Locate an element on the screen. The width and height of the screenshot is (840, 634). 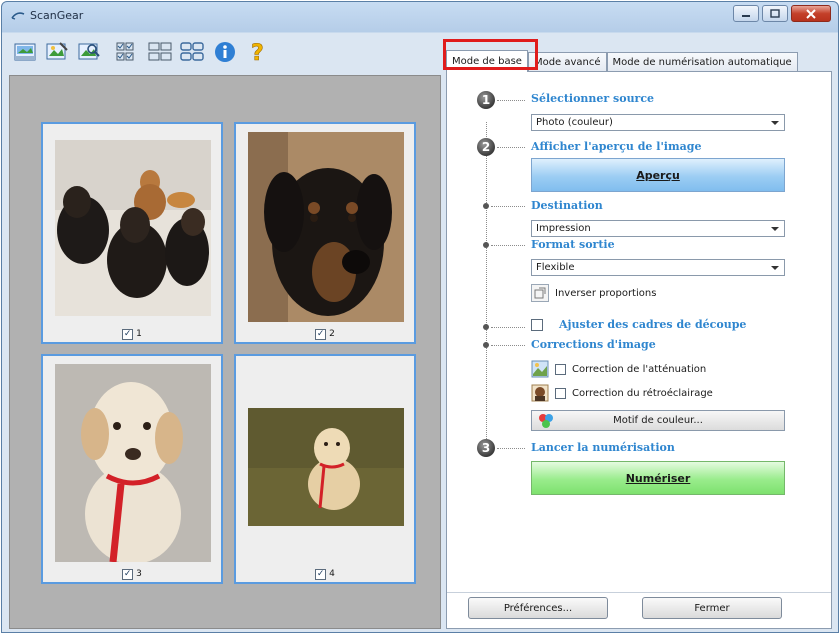
adjust-frames-label: Ajuster des cadres de découpe is located at coordinates (653, 324).